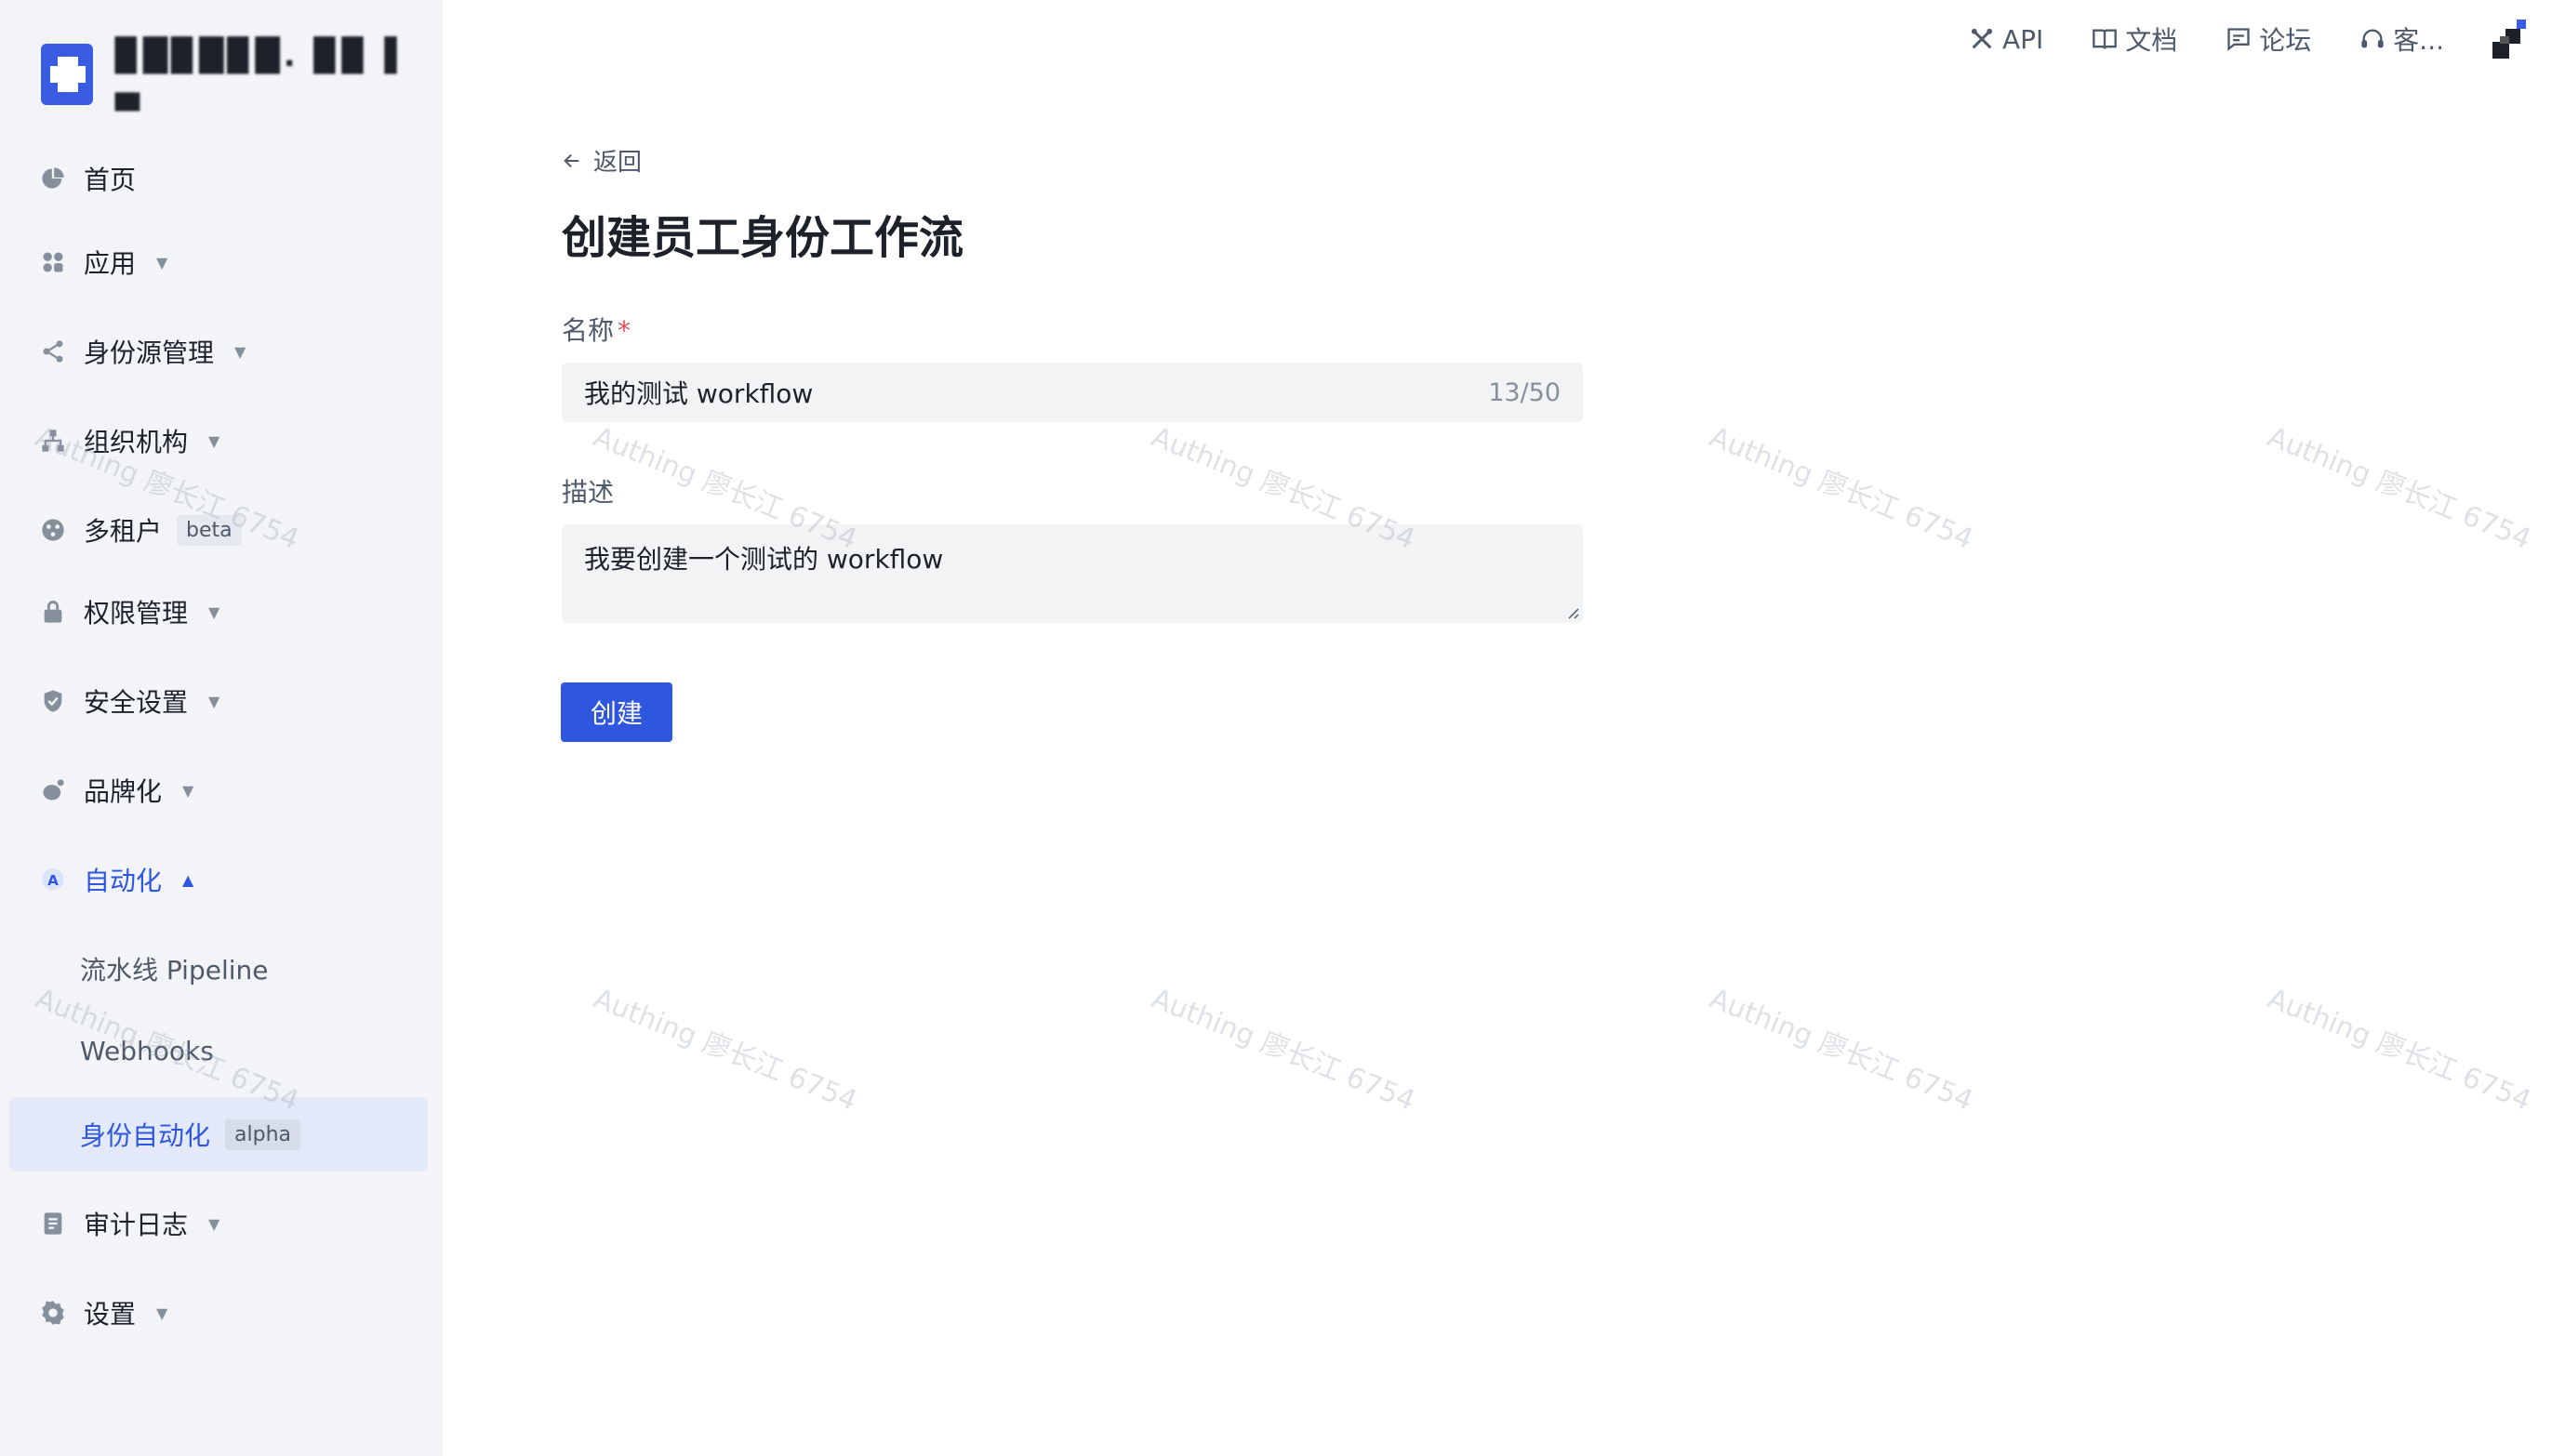 The width and height of the screenshot is (2565, 1456). What do you see at coordinates (1571, 611) in the screenshot?
I see `resize-handle-icon` at bounding box center [1571, 611].